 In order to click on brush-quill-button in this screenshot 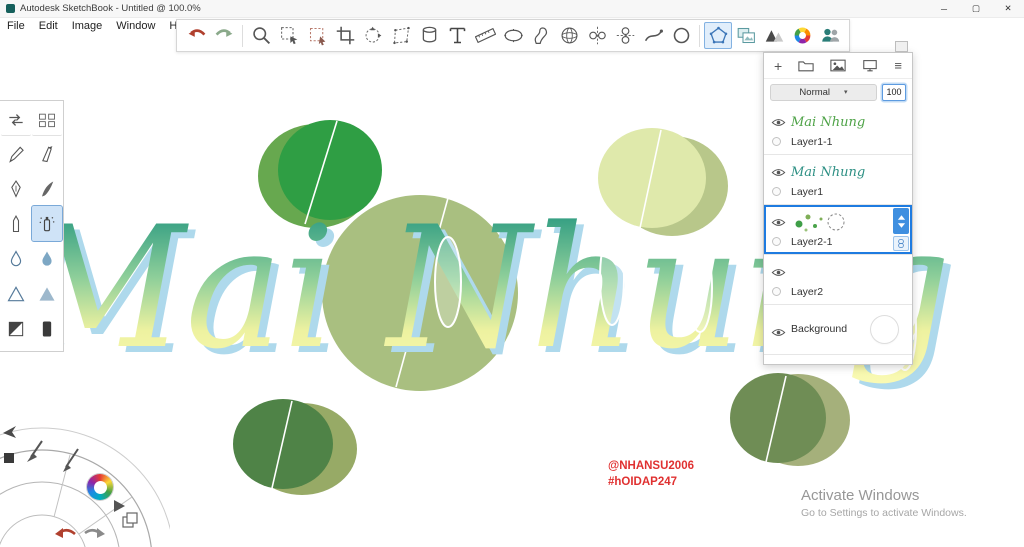, I will do `click(47, 188)`.